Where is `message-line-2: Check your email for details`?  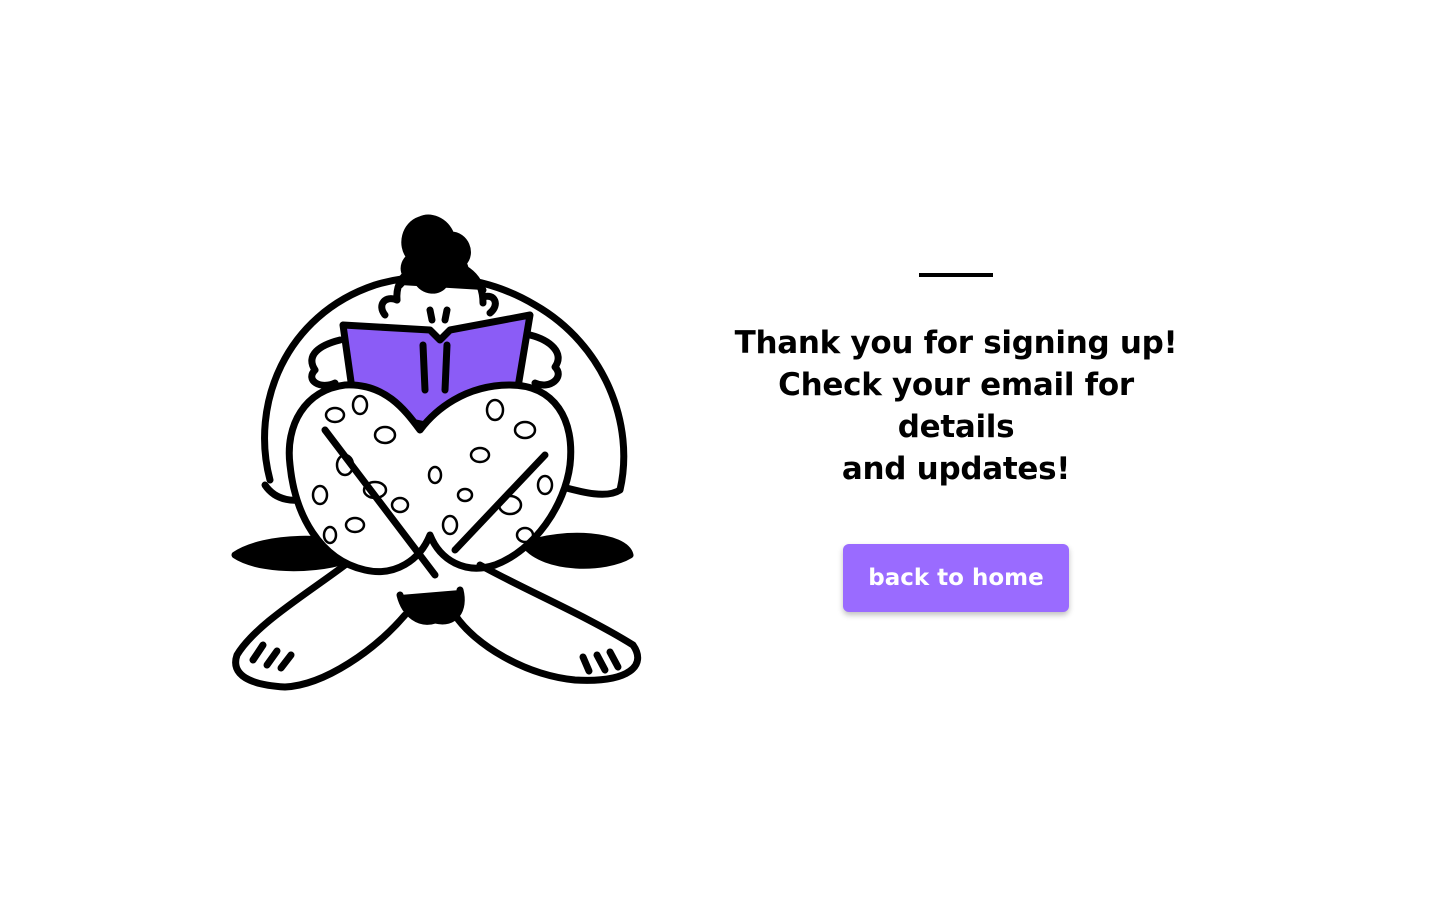
message-line-2: Check your email for details is located at coordinates (956, 406).